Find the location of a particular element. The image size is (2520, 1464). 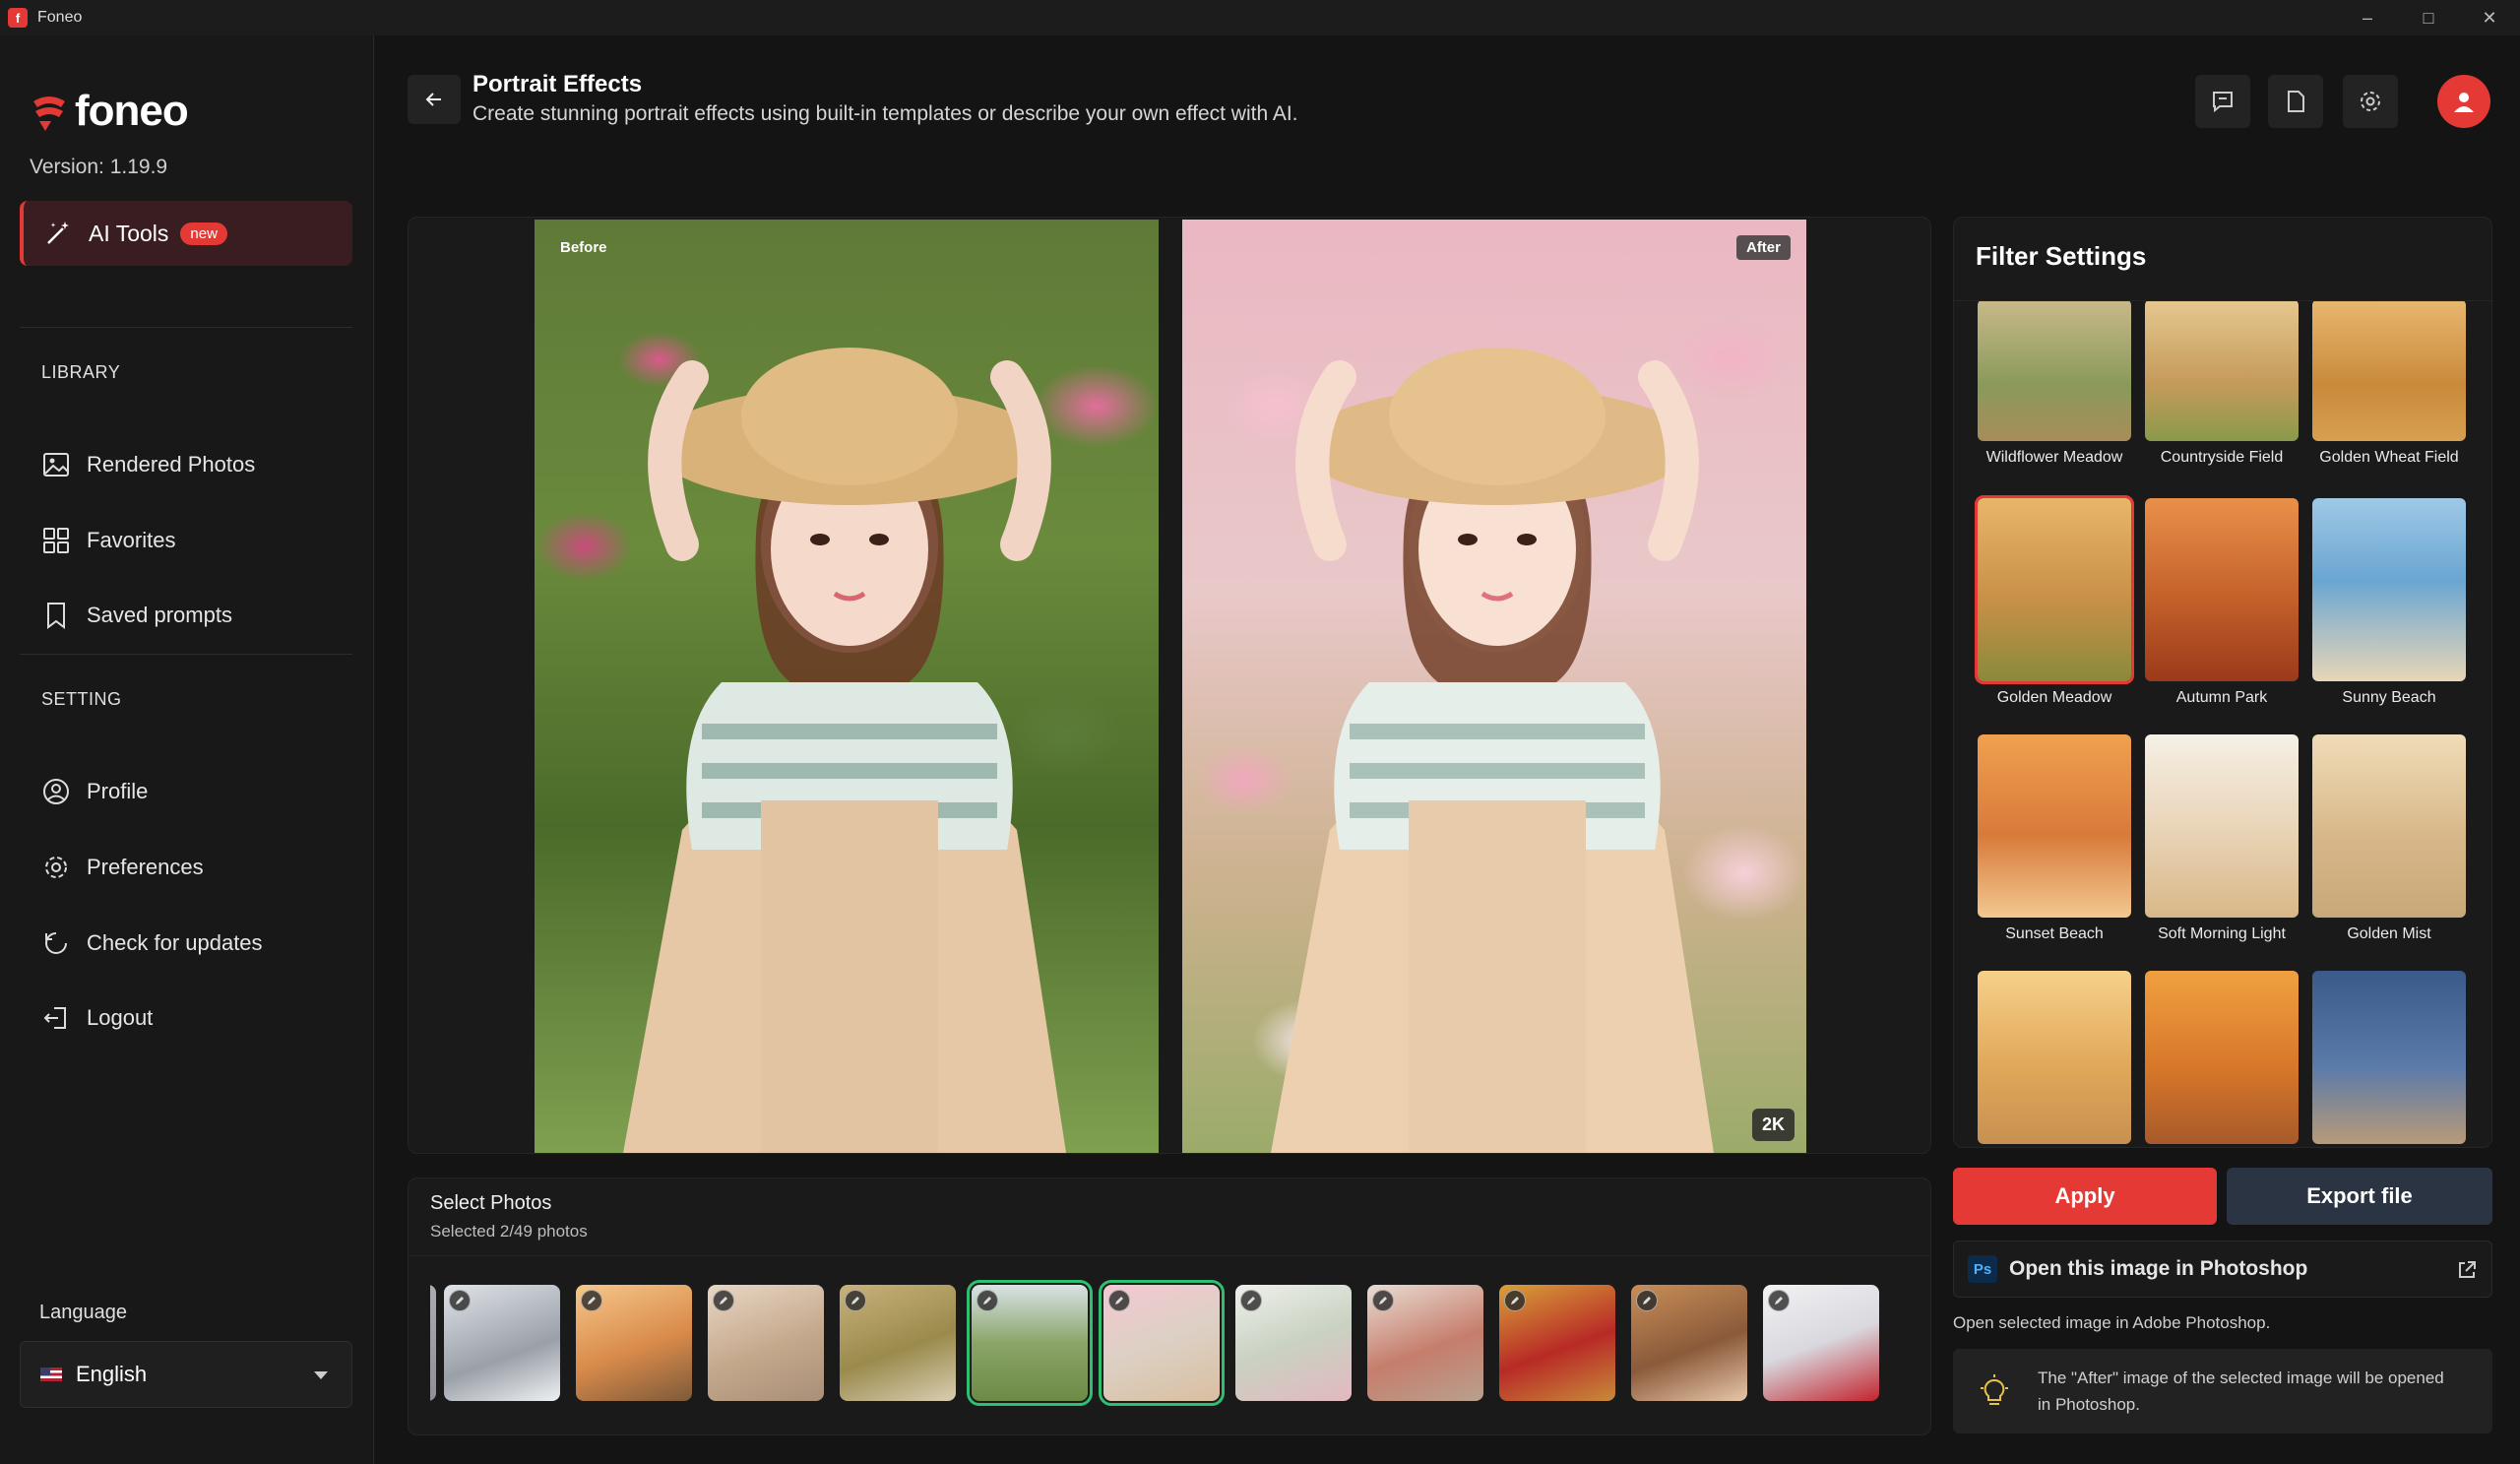

maximize-icon: □ is located at coordinates (2428, 17).